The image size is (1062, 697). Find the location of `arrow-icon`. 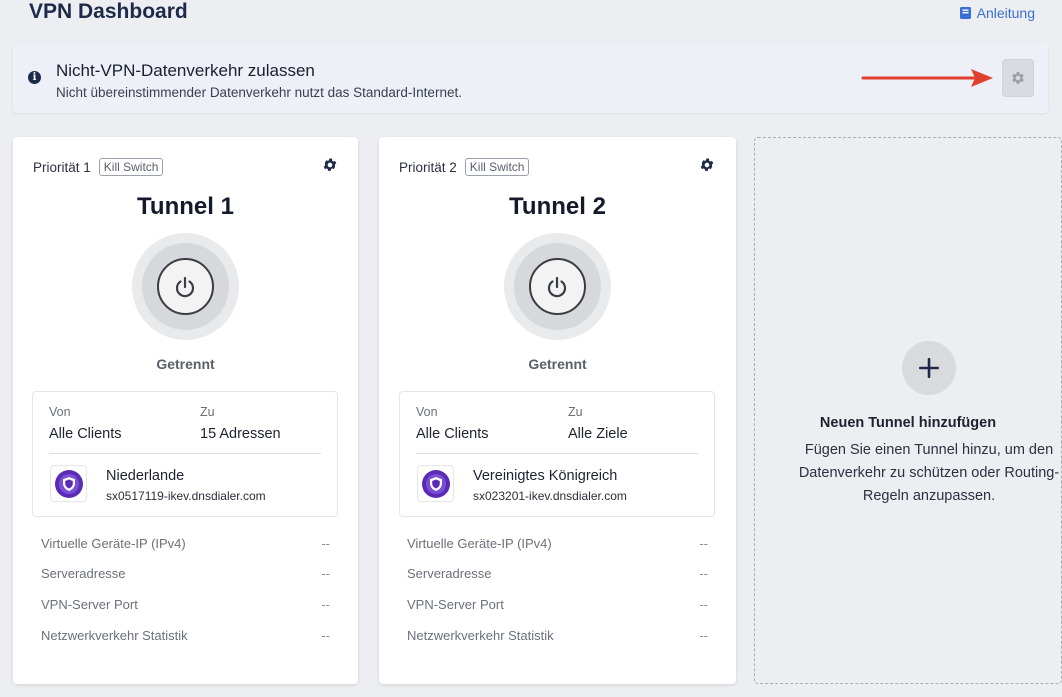

arrow-icon is located at coordinates (927, 78).